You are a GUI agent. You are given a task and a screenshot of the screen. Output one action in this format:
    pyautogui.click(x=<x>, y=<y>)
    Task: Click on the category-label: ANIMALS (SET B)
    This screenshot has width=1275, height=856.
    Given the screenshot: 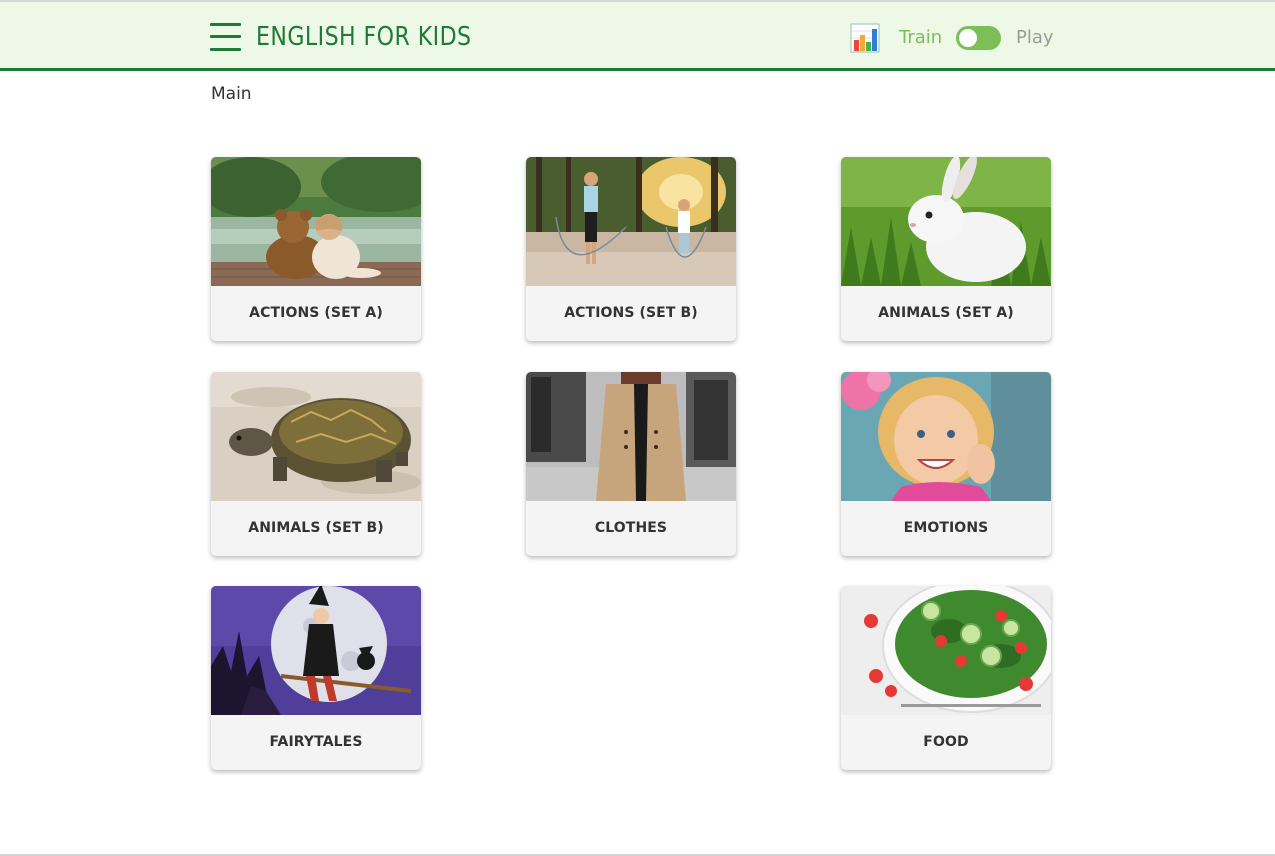 What is the action you would take?
    pyautogui.click(x=316, y=528)
    